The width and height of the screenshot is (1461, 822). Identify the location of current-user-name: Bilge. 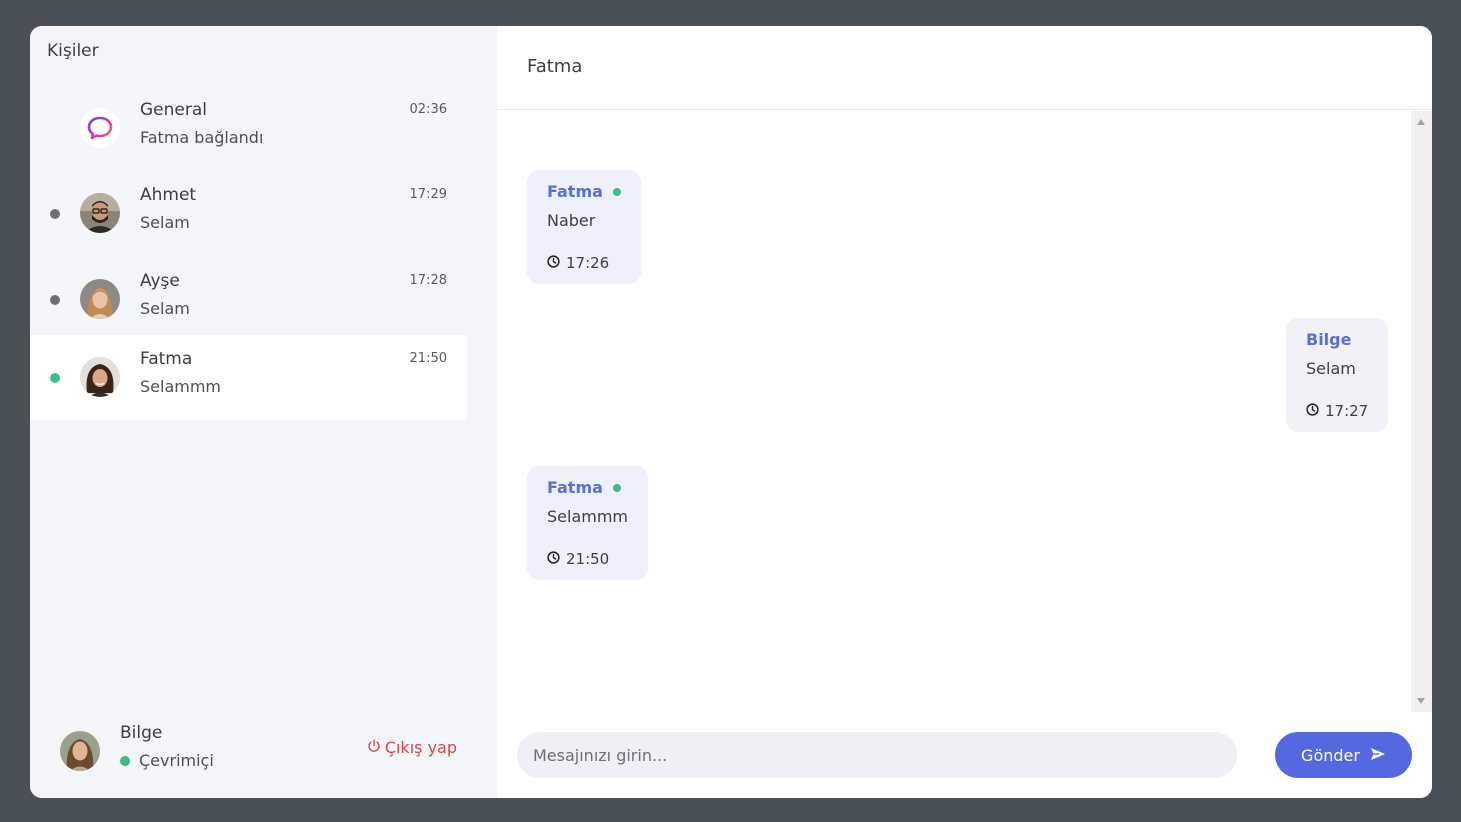
(141, 733).